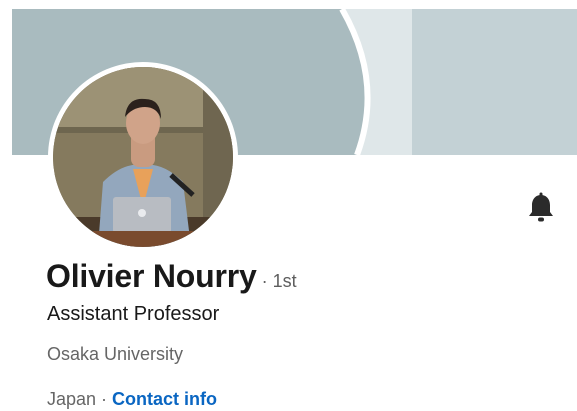 This screenshot has height=411, width=577. What do you see at coordinates (279, 281) in the screenshot?
I see `connection-degree: · 1st` at bounding box center [279, 281].